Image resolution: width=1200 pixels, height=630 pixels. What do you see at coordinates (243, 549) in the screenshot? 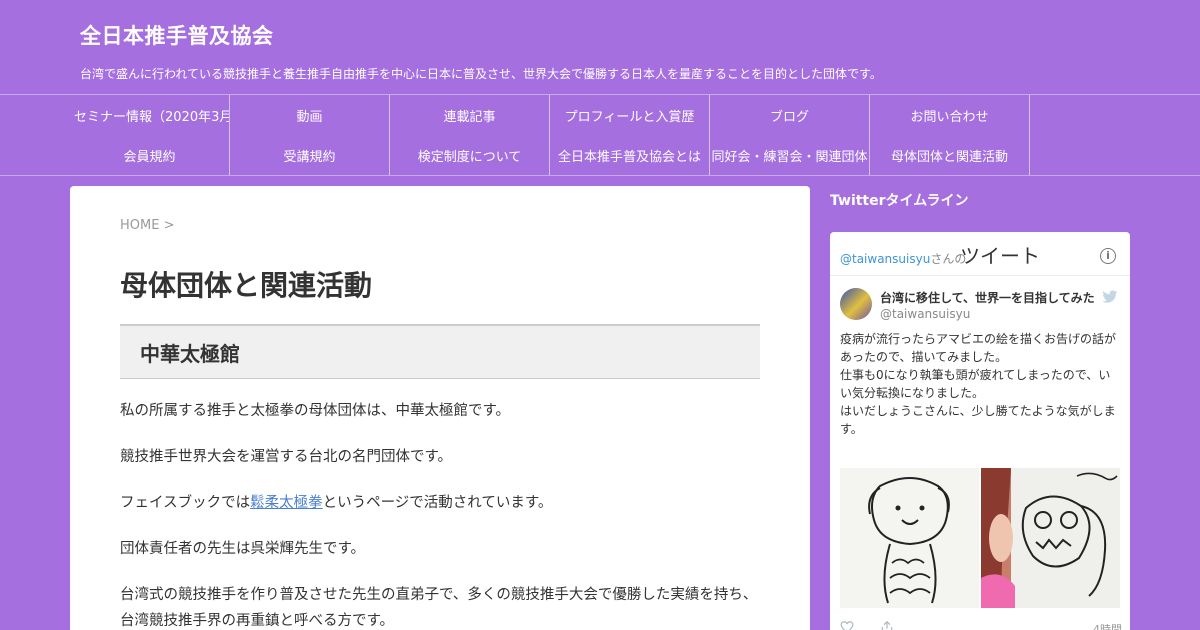
I see `paragraph-4: 団体責任者の先生は呉栄輝先生です。` at bounding box center [243, 549].